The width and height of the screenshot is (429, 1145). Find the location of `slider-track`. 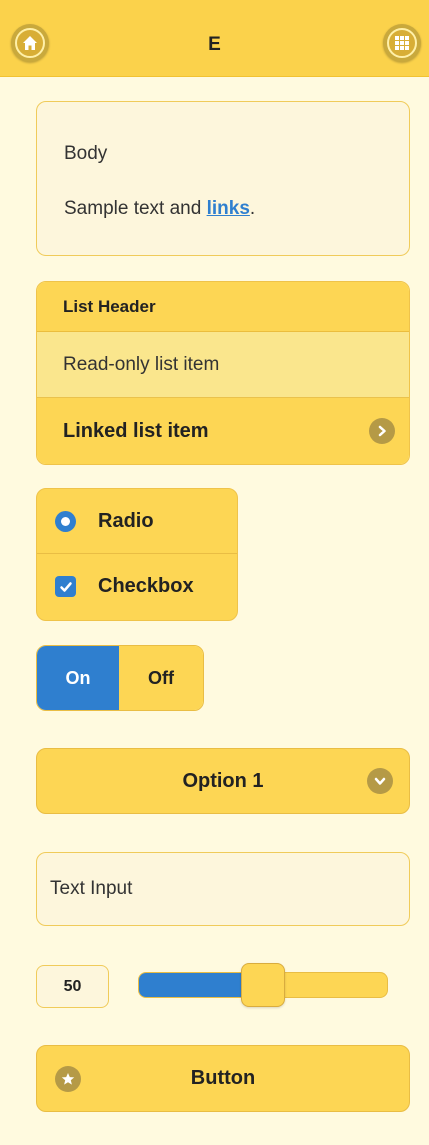

slider-track is located at coordinates (263, 985).